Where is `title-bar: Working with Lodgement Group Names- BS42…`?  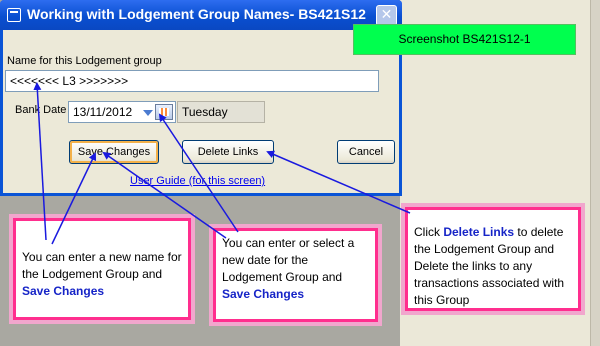
title-bar: Working with Lodgement Group Names- BS42… is located at coordinates (201, 15).